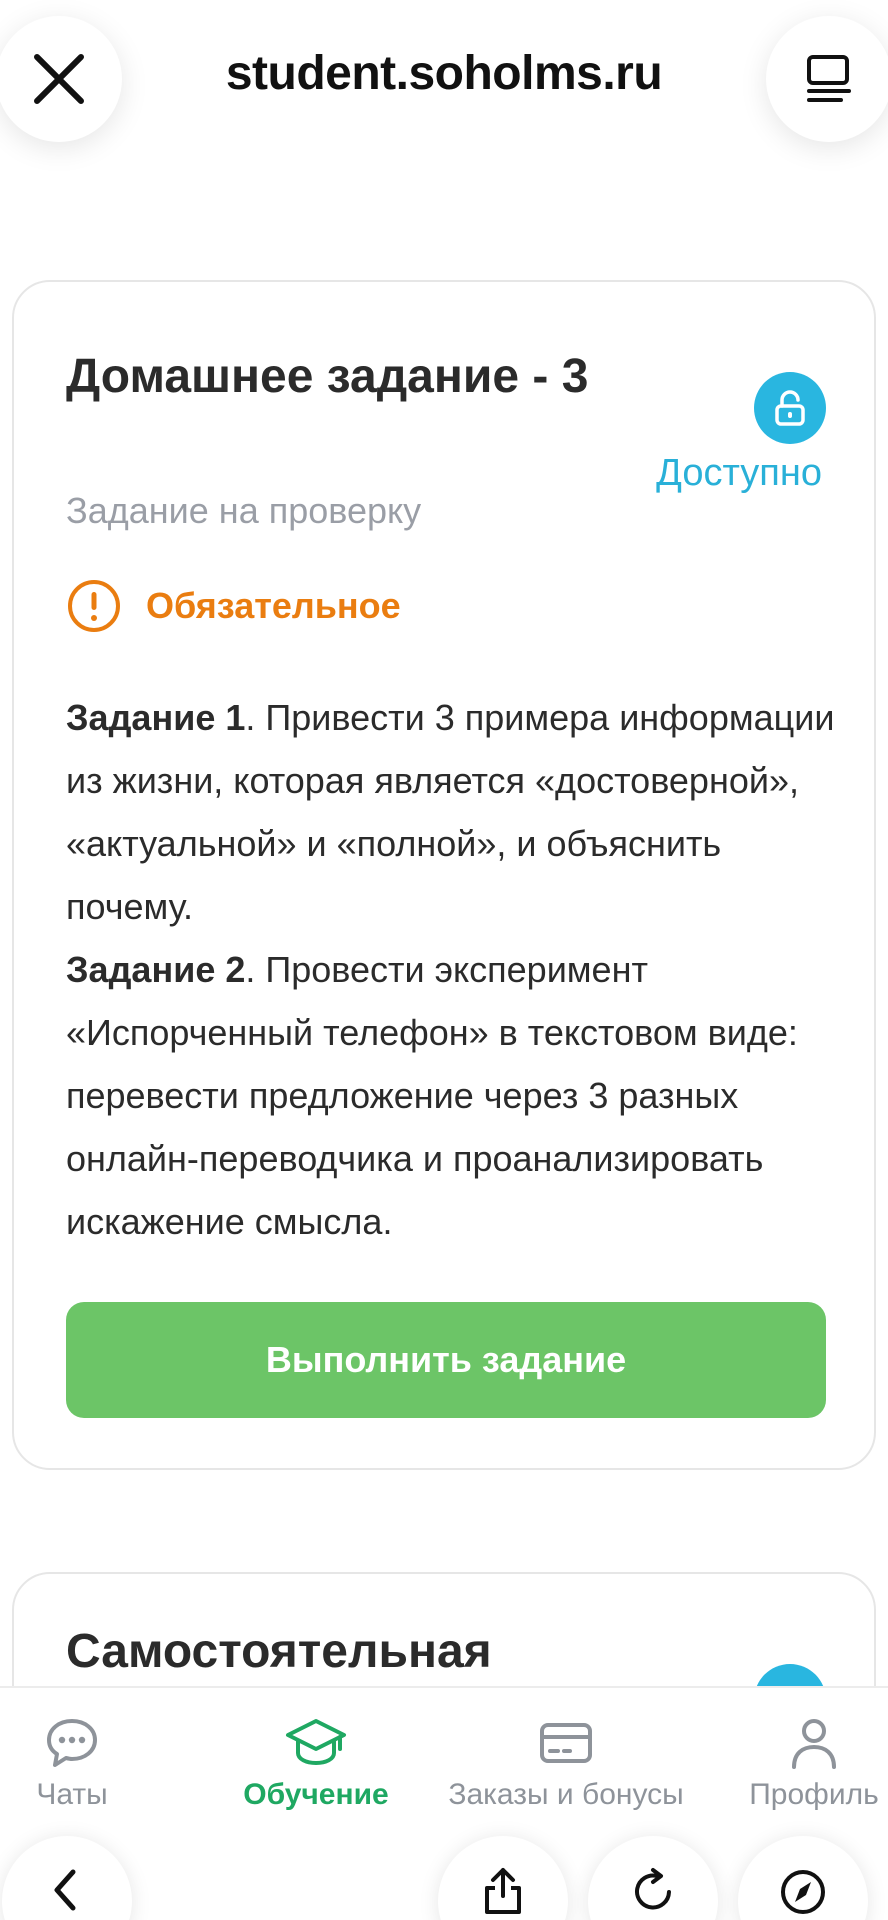 The height and width of the screenshot is (1920, 888). I want to click on task-item-label: Задание 1, so click(156, 717).